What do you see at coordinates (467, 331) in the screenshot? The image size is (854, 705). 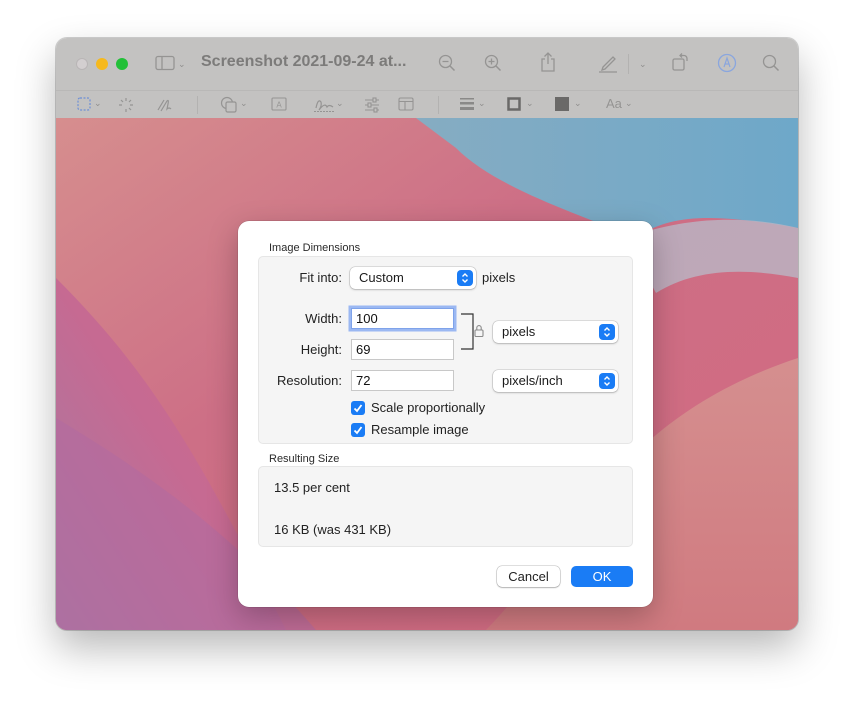 I see `link-bracket` at bounding box center [467, 331].